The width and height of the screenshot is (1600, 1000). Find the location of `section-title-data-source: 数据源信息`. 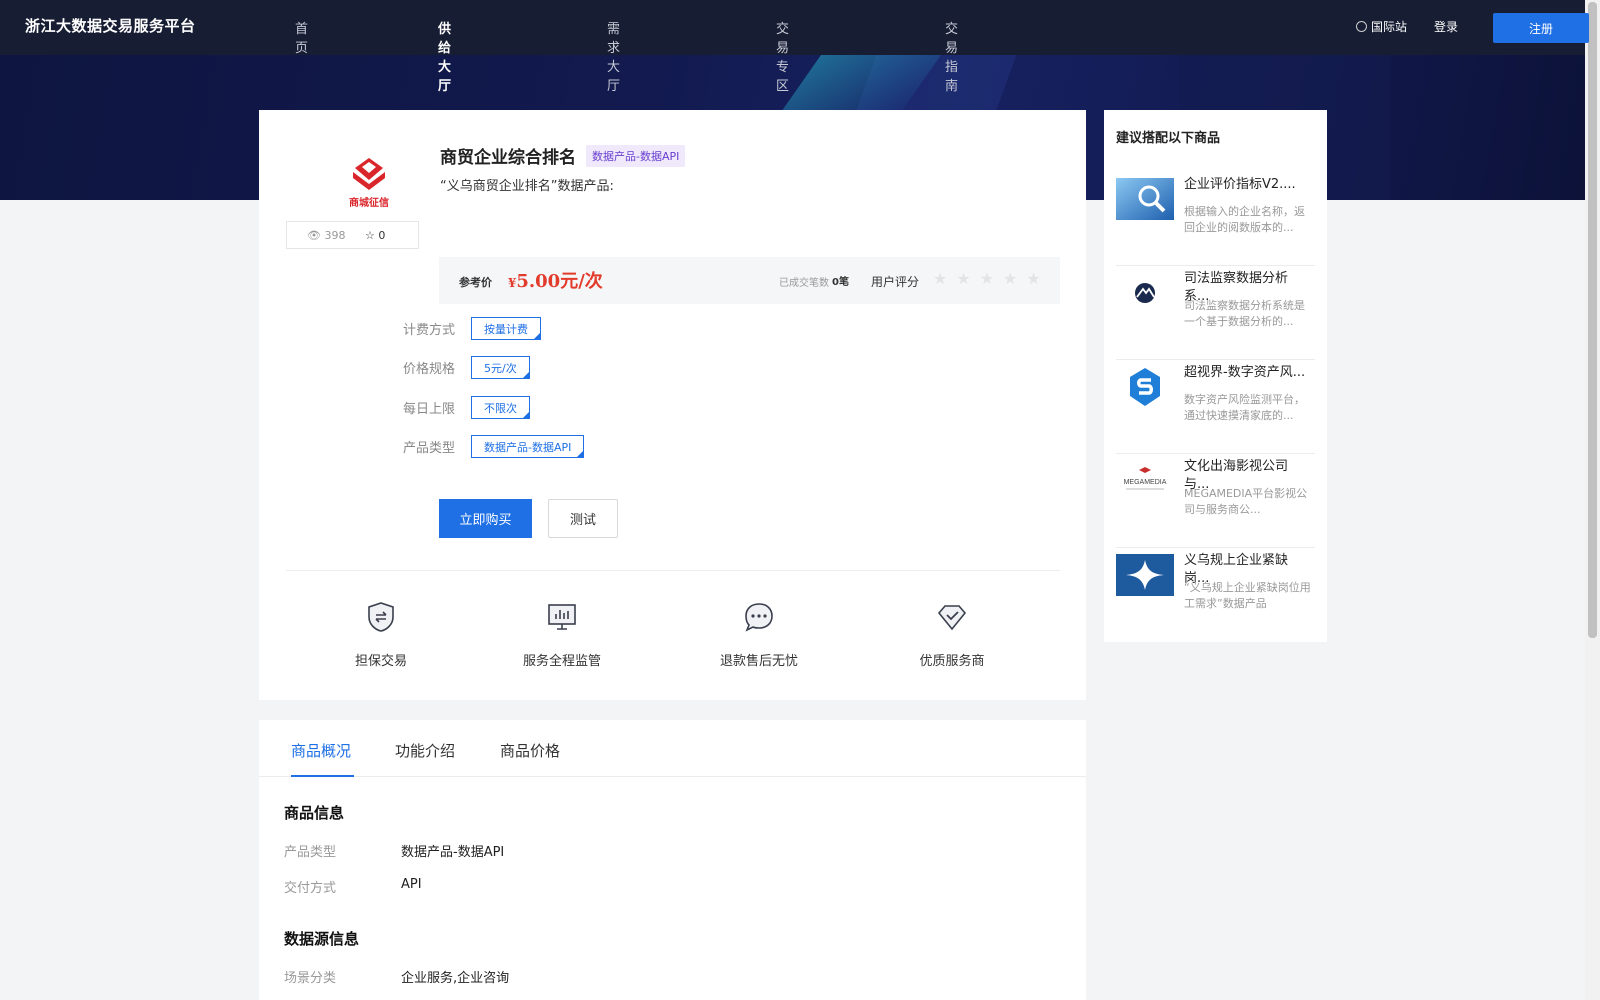

section-title-data-source: 数据源信息 is located at coordinates (322, 939).